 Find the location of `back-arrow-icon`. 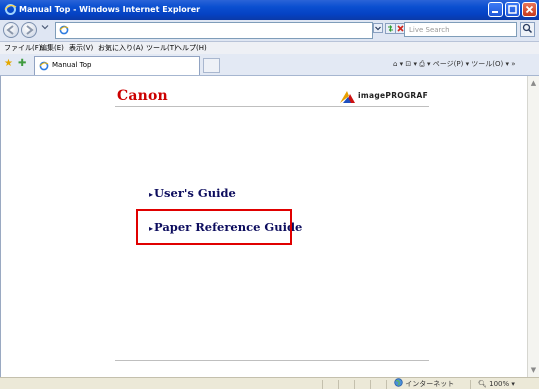

back-arrow-icon is located at coordinates (10, 30).